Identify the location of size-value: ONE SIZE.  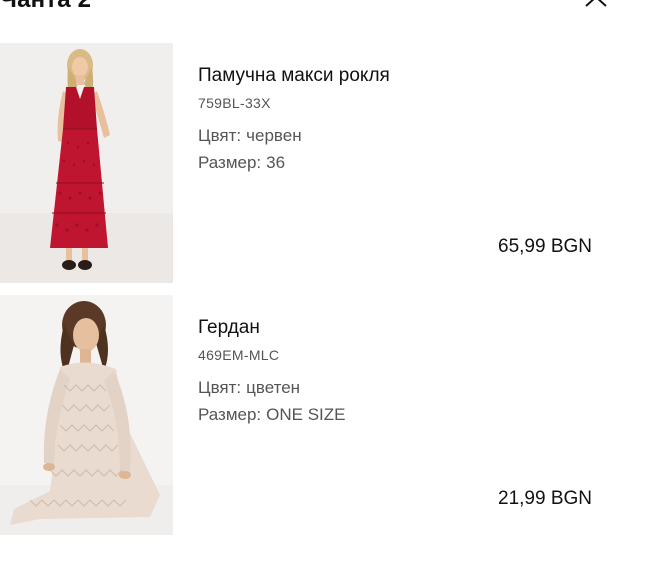
(306, 414).